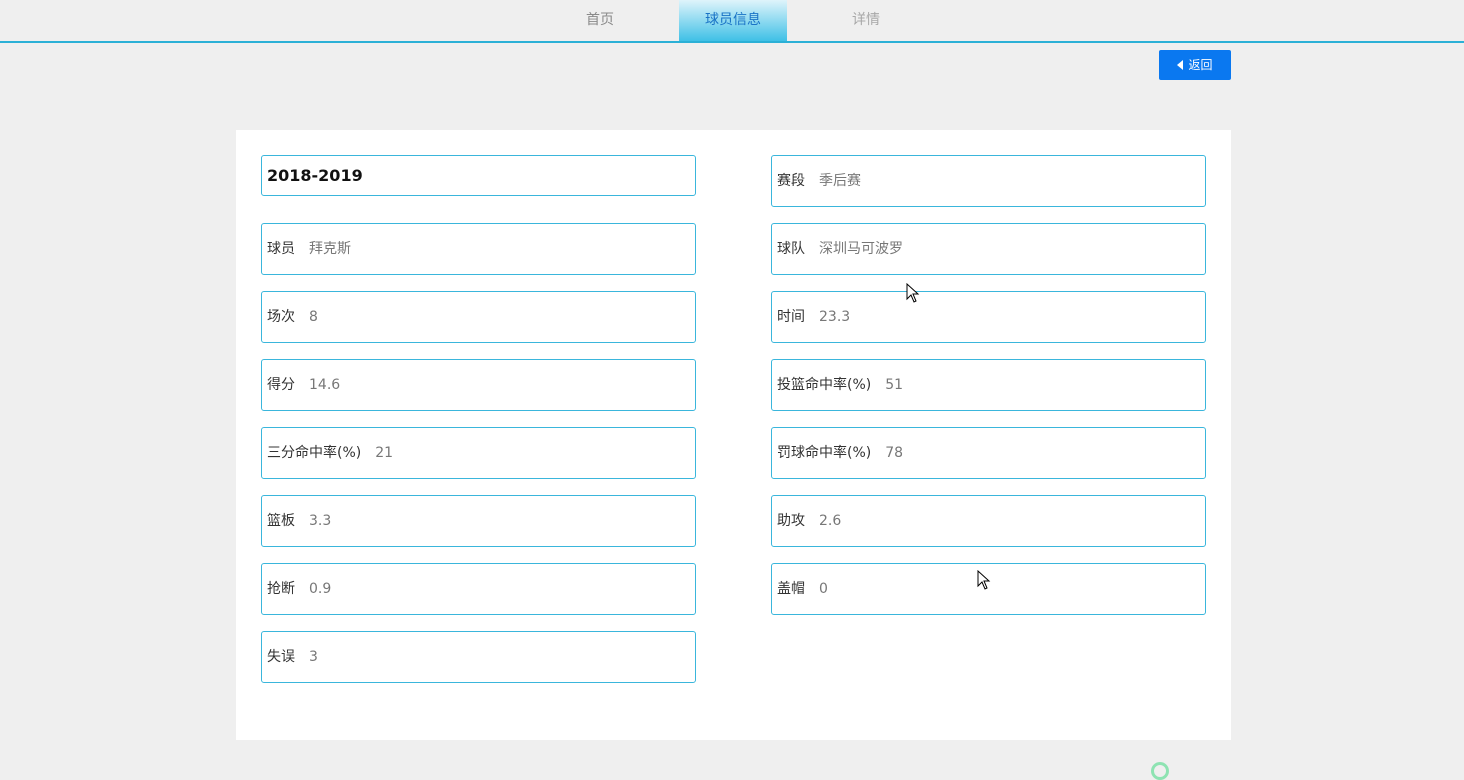 This screenshot has width=1464, height=780. What do you see at coordinates (330, 249) in the screenshot?
I see `player-name-value: 拜克斯` at bounding box center [330, 249].